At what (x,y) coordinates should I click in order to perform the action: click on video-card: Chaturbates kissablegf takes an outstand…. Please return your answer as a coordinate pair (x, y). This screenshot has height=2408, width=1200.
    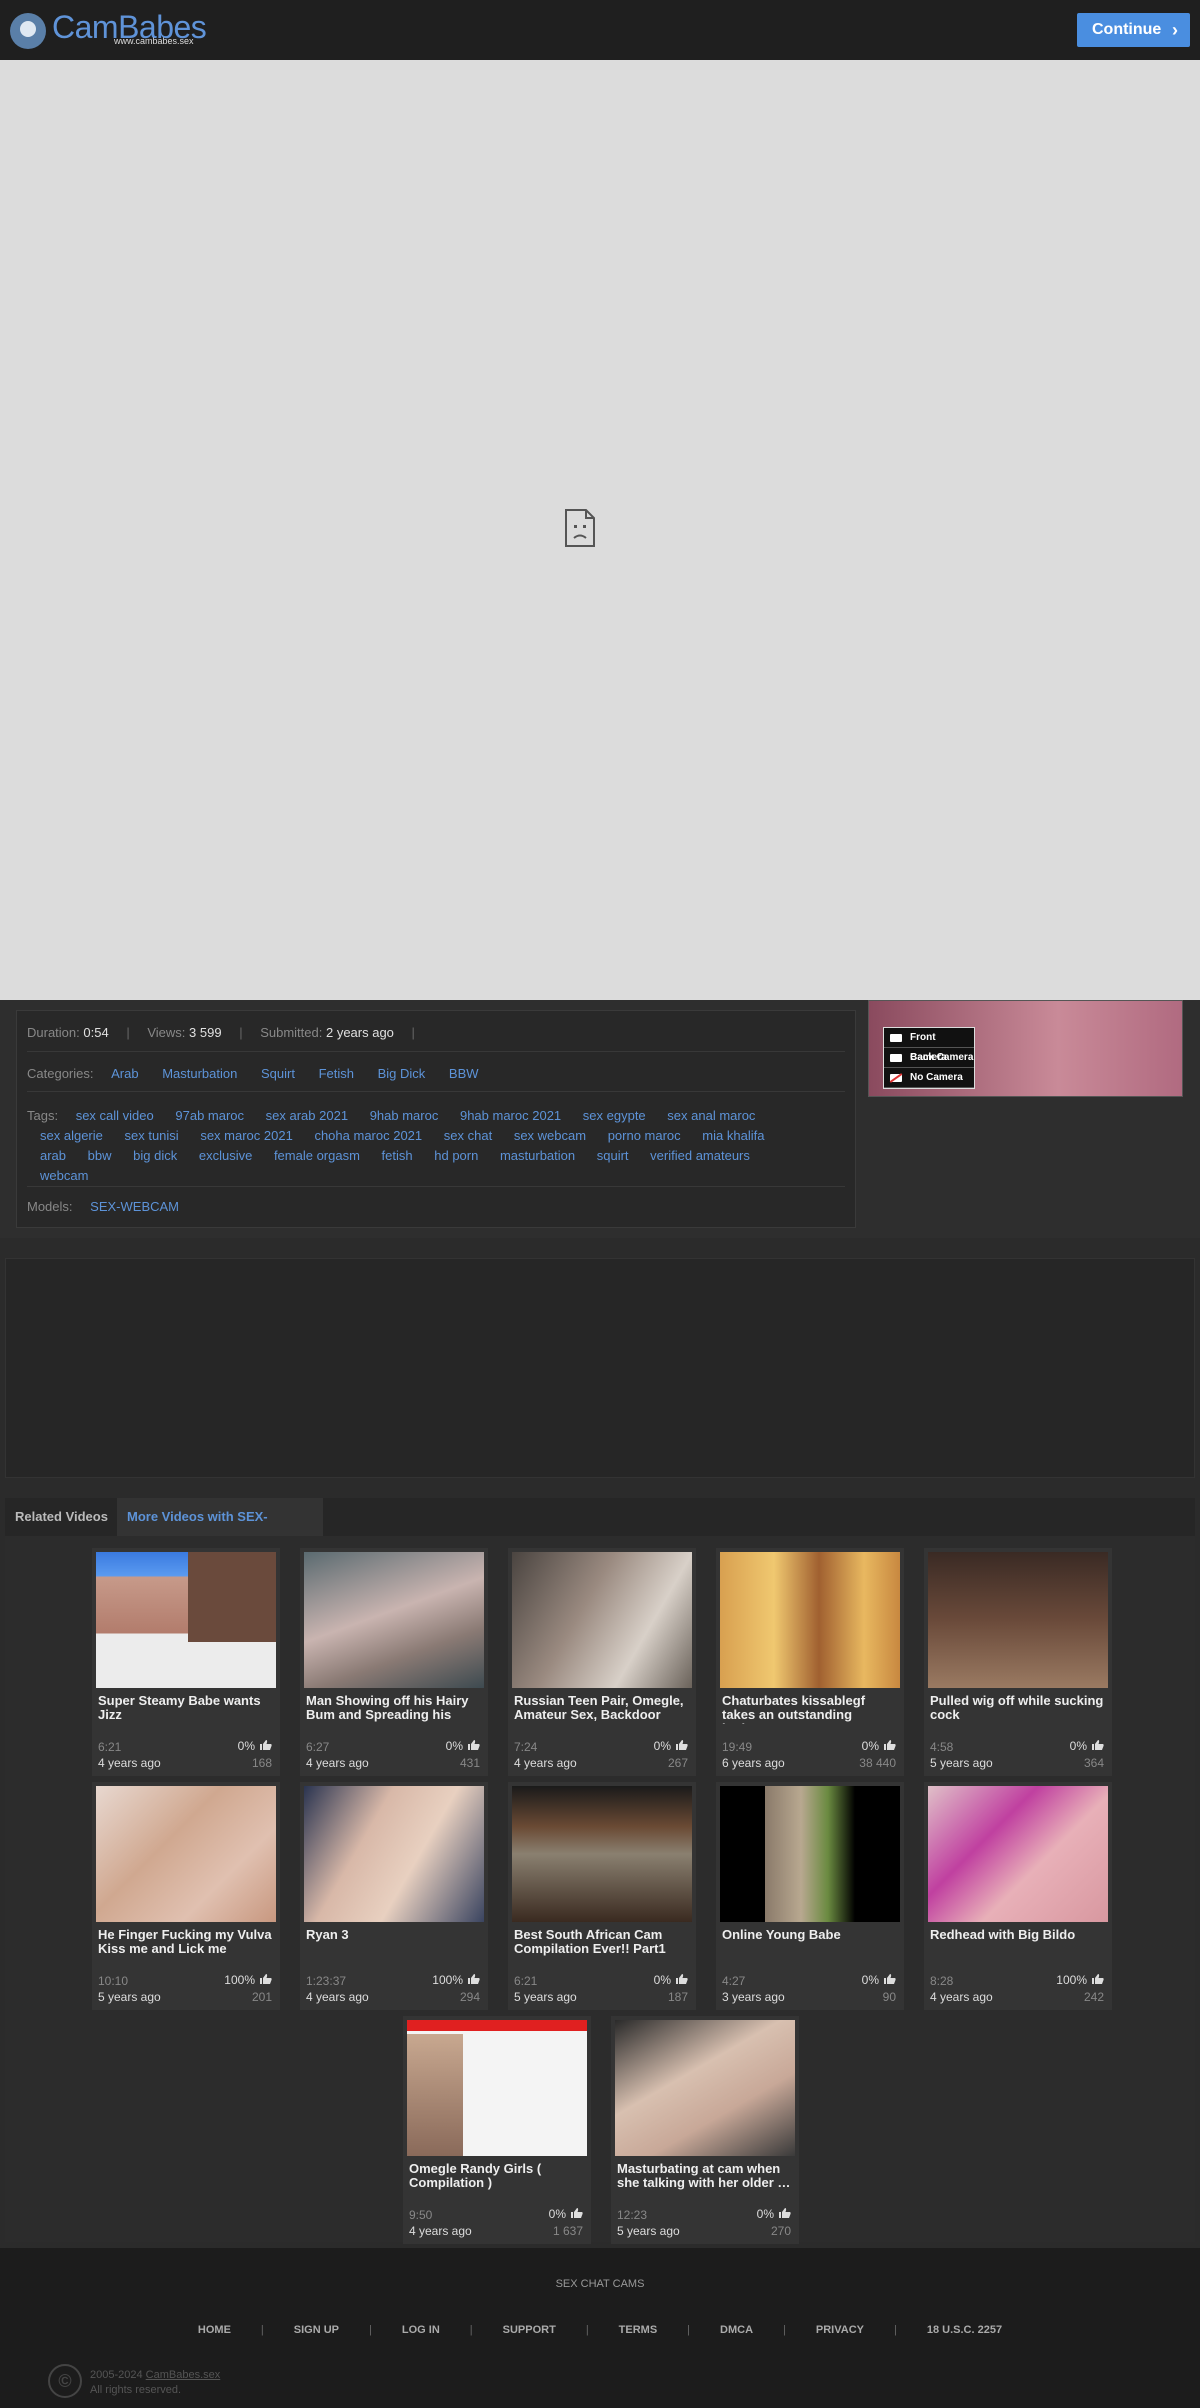
    Looking at the image, I should click on (810, 1662).